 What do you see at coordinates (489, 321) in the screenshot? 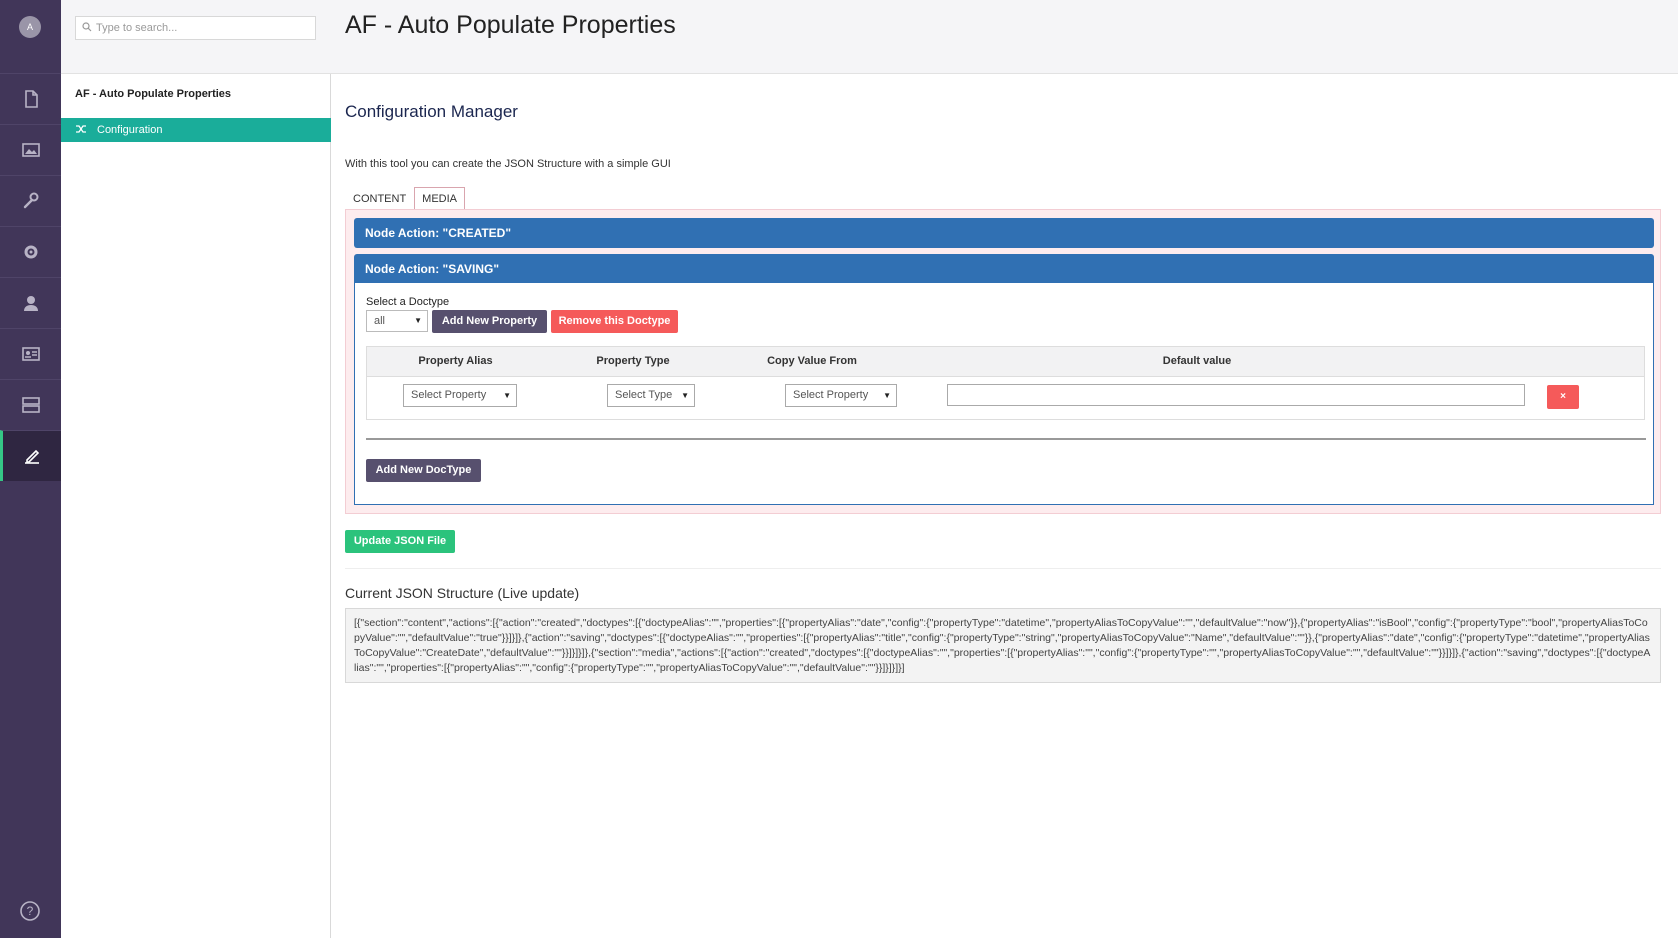
I see `add-new-property-button: Add New Property` at bounding box center [489, 321].